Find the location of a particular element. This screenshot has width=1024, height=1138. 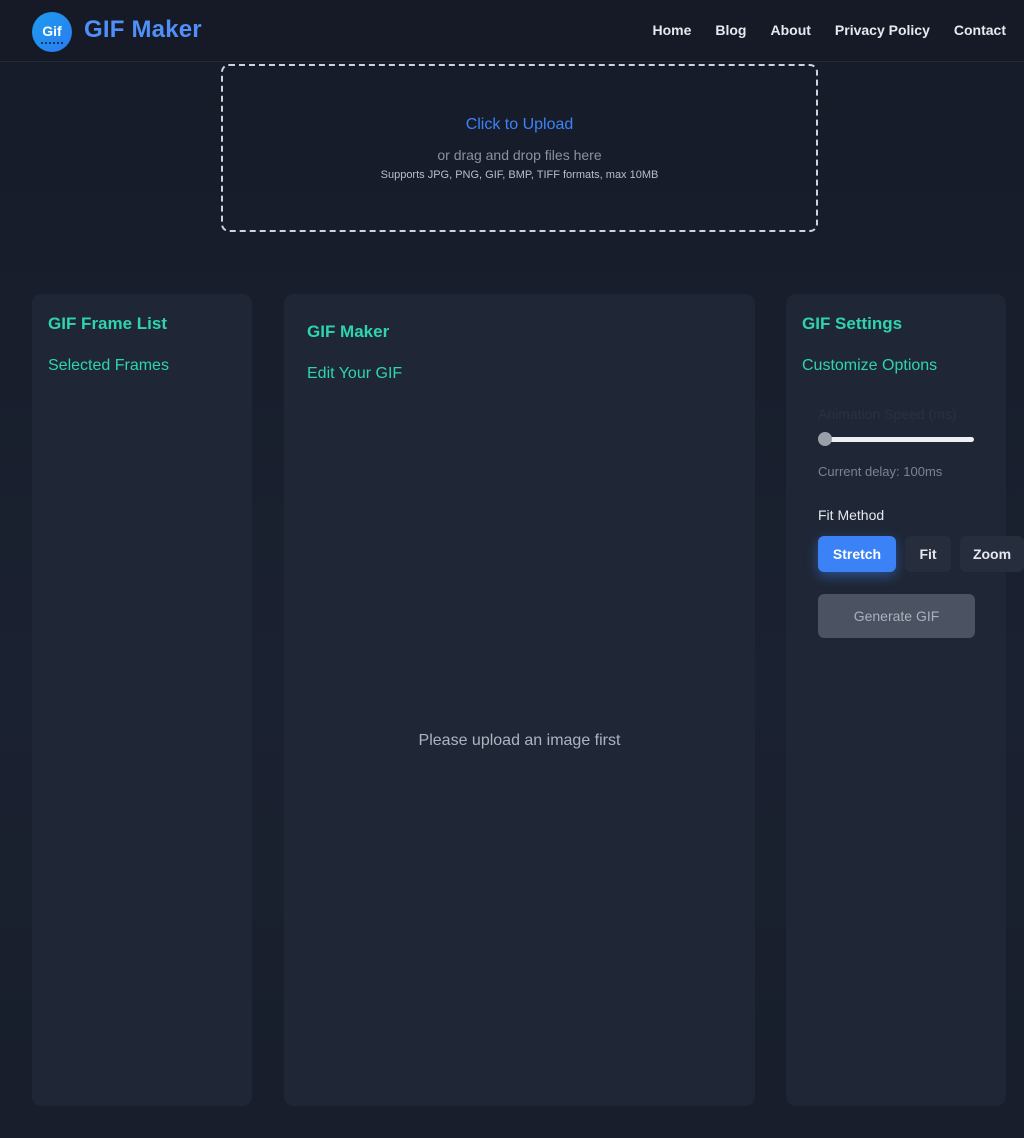

upload-hint: or drag and drop files here is located at coordinates (519, 155).